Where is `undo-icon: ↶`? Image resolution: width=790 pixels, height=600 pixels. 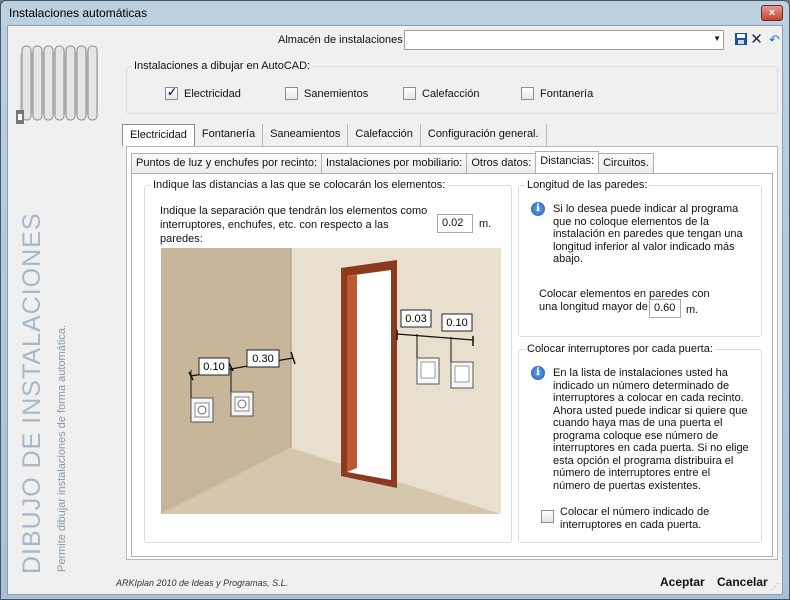
undo-icon: ↶ is located at coordinates (774, 39).